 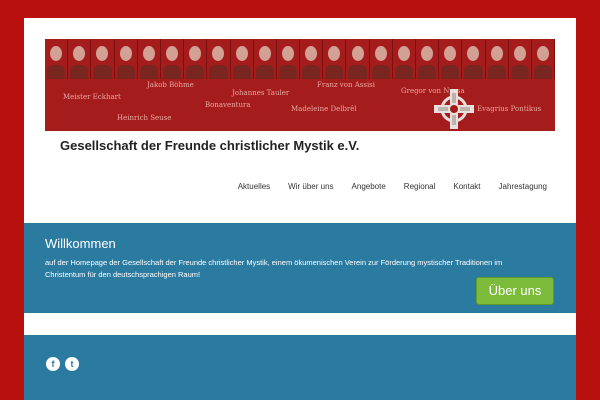 I want to click on banner-name-eckhart: Meister Eckhart, so click(x=92, y=97).